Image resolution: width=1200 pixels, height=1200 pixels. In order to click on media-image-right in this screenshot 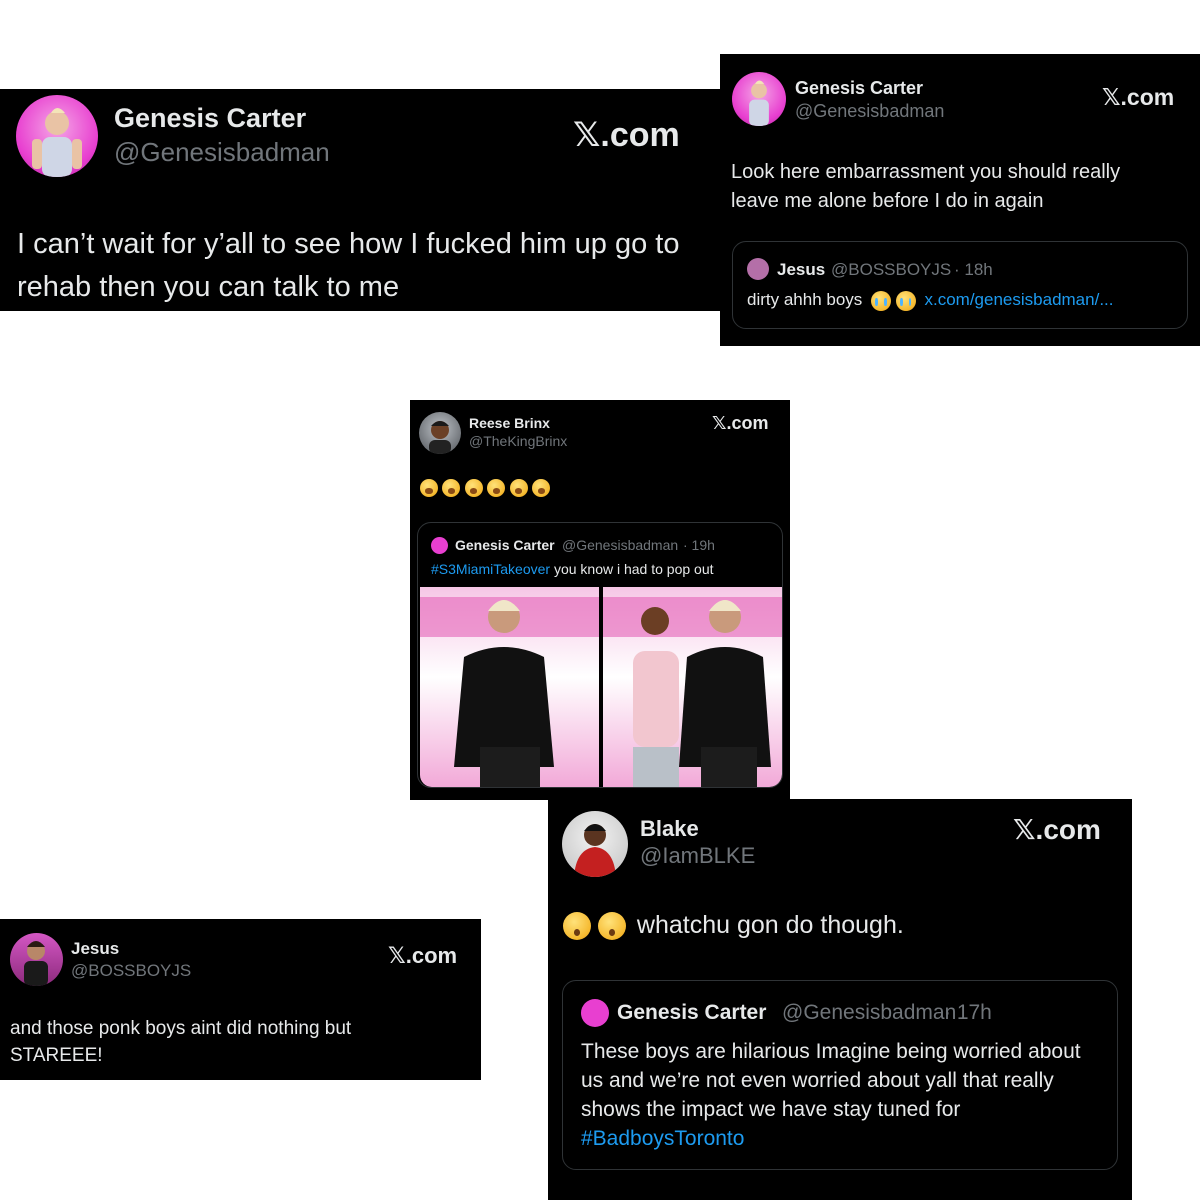, I will do `click(692, 687)`.